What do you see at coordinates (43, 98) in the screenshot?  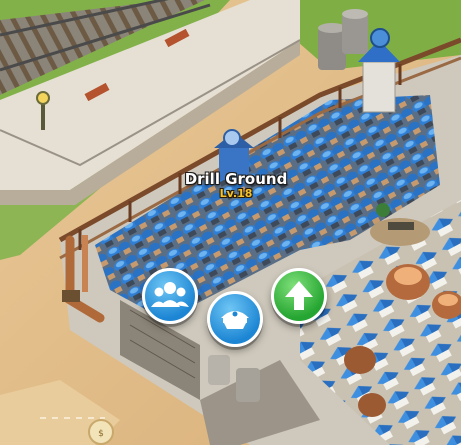 I see `lamp-light` at bounding box center [43, 98].